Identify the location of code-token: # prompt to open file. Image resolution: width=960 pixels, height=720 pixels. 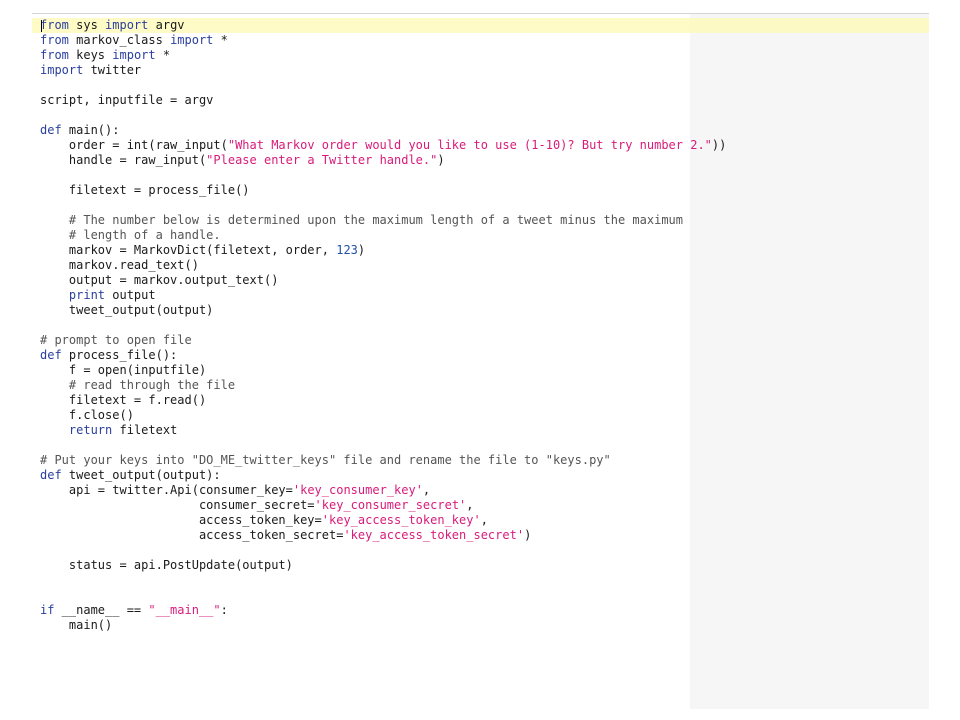
(116, 340).